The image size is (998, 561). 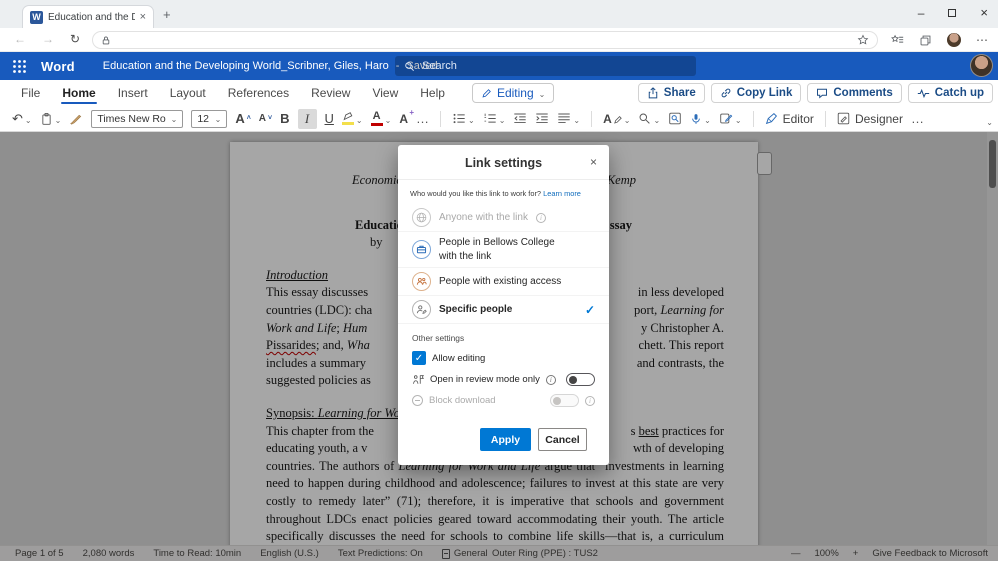 What do you see at coordinates (854, 93) in the screenshot?
I see `comments-button: Comments` at bounding box center [854, 93].